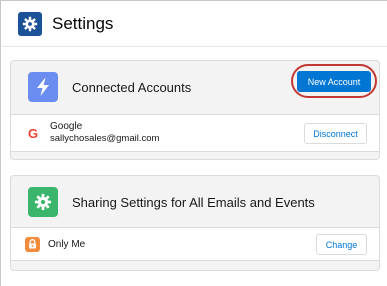  What do you see at coordinates (341, 244) in the screenshot?
I see `change-button: Change` at bounding box center [341, 244].